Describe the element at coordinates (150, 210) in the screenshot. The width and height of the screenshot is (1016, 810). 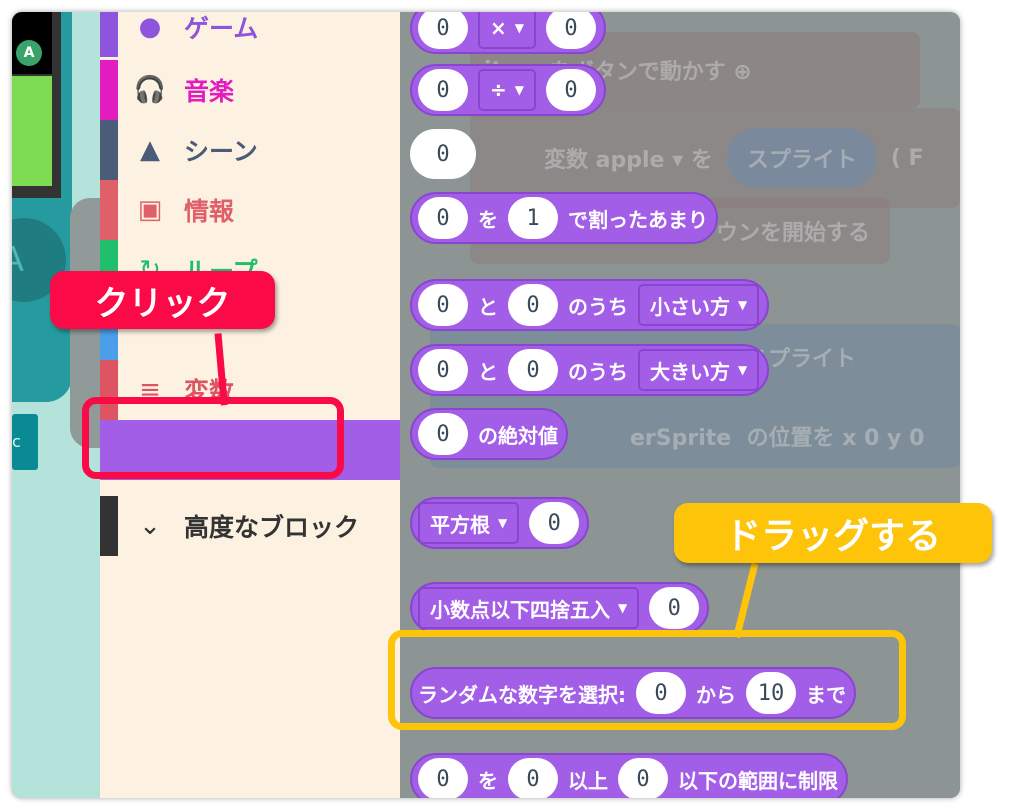
I see `id-card-icon: ▣` at that location.